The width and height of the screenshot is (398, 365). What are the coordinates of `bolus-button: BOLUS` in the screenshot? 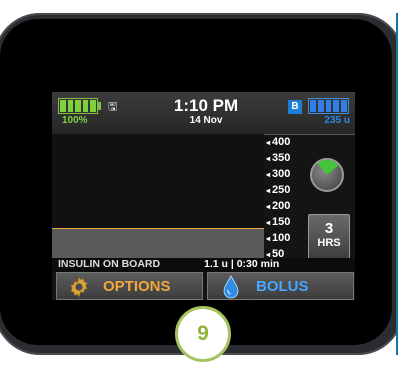 It's located at (280, 286).